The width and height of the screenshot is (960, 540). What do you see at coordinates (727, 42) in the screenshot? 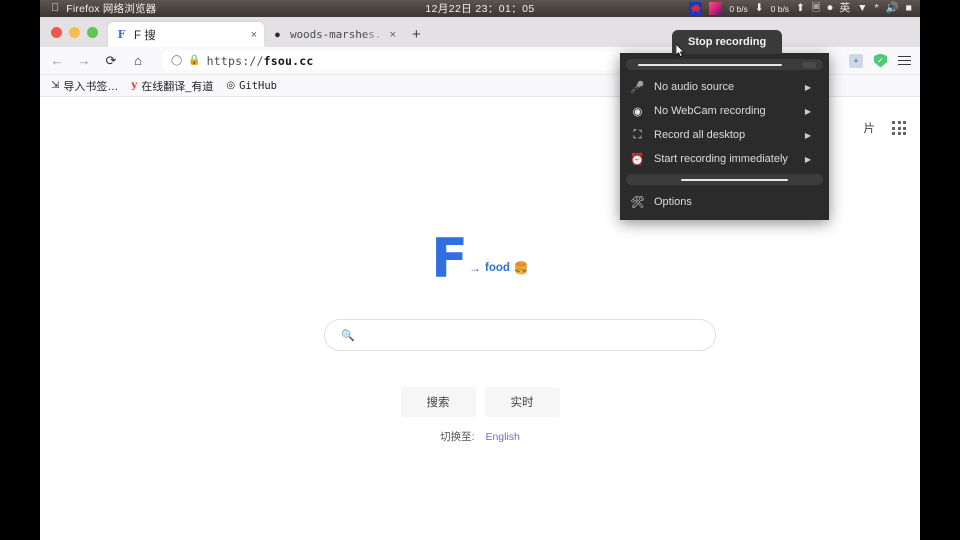
I see `stop-recording-tooltip: Stop recording` at bounding box center [727, 42].